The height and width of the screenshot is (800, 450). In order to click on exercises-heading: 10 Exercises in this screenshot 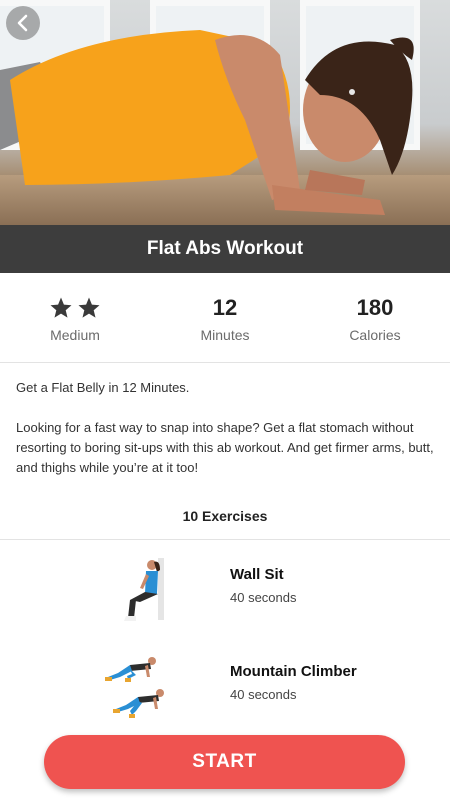, I will do `click(225, 516)`.